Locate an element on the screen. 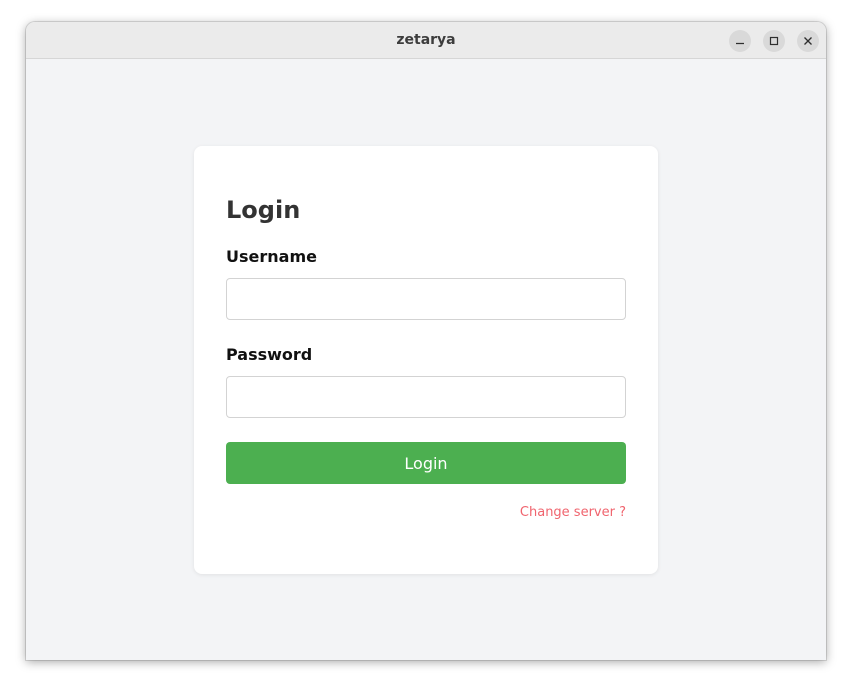 This screenshot has width=852, height=689. minimize-icon is located at coordinates (740, 43).